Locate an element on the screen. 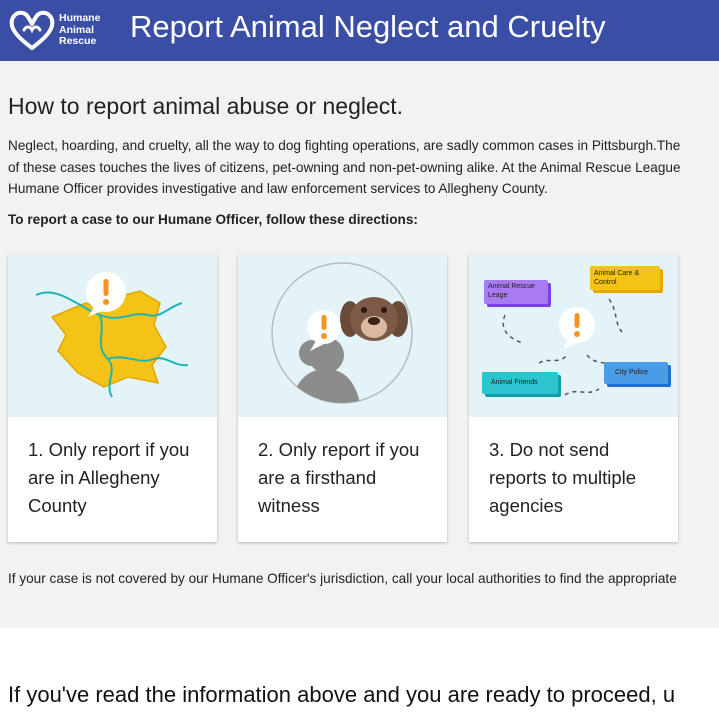 The width and height of the screenshot is (719, 714). agency-tag: Animal Friends is located at coordinates (514, 382).